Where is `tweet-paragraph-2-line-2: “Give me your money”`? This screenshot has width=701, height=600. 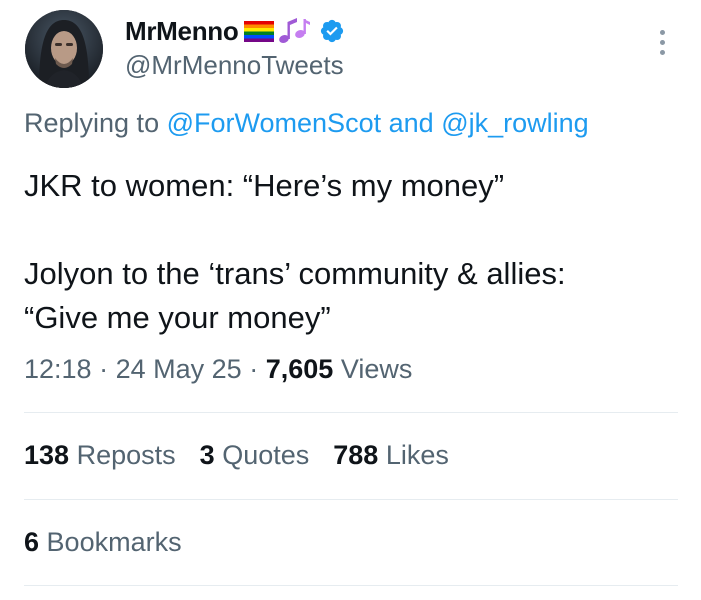
tweet-paragraph-2-line-2: “Give me your money” is located at coordinates (177, 317).